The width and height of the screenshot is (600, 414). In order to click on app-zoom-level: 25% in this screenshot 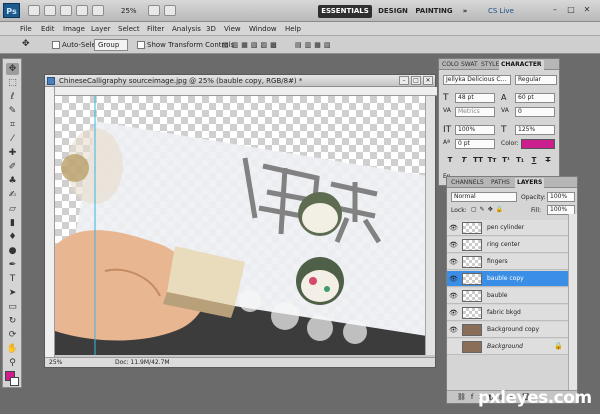, I will do `click(129, 11)`.